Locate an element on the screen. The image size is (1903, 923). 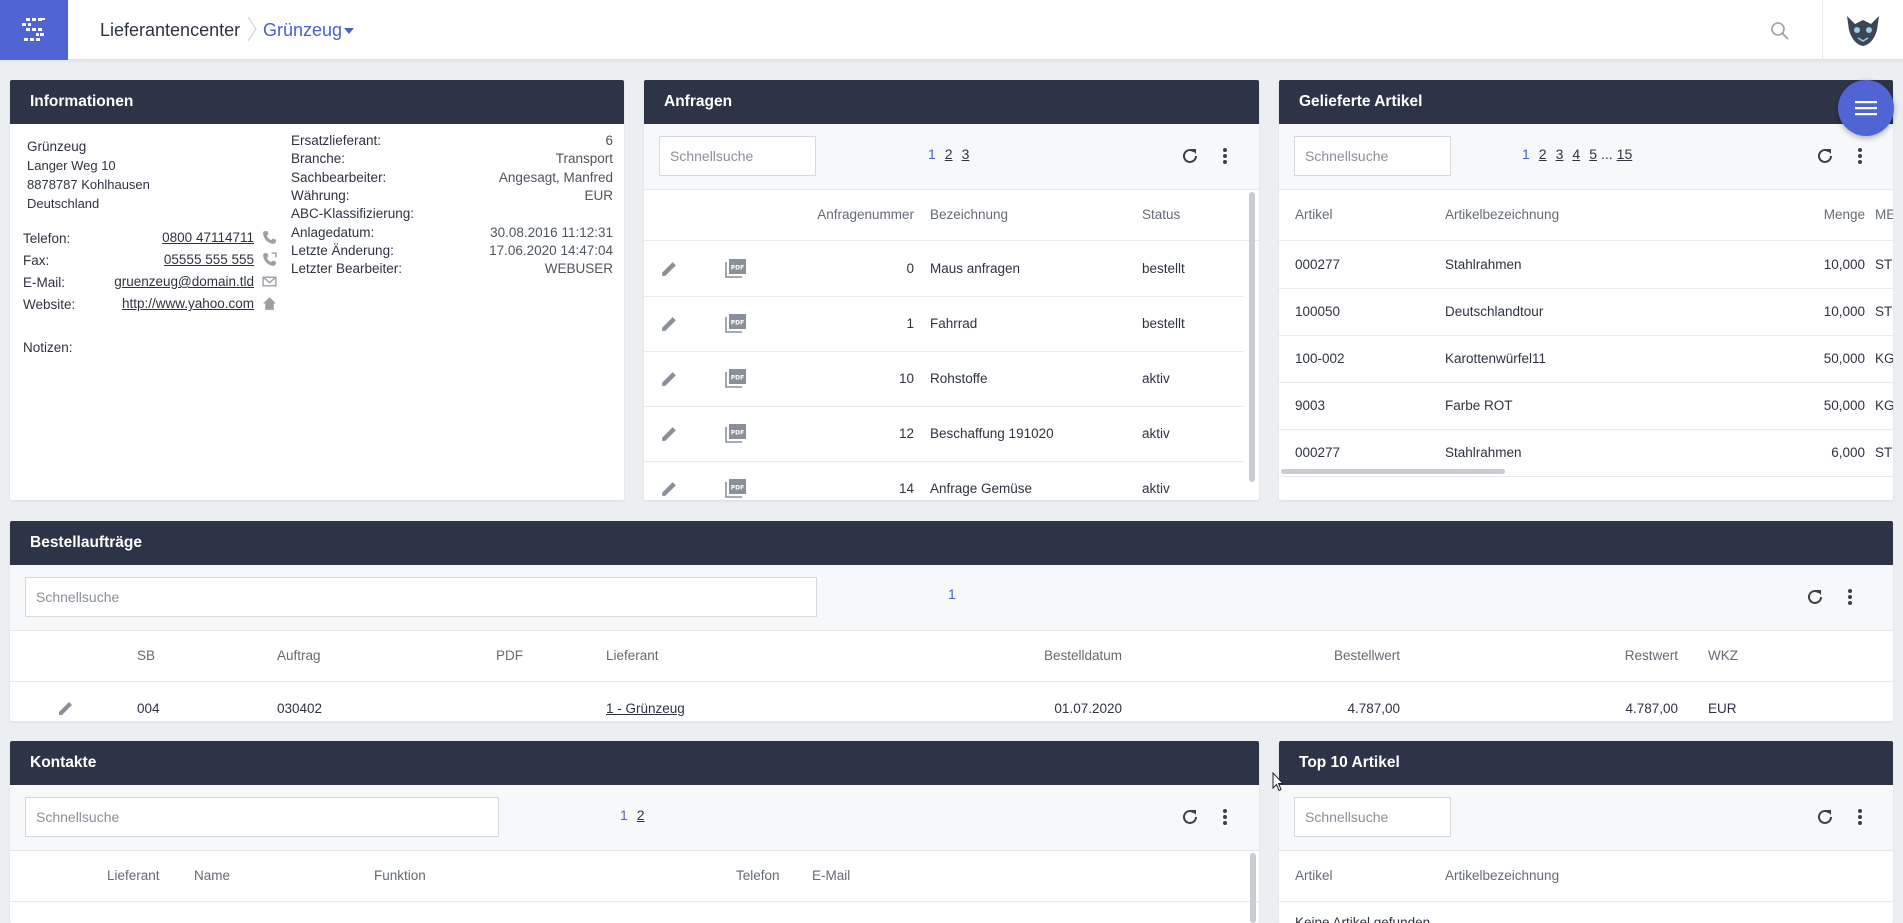
bestell-panel-title: Bestellaufträge is located at coordinates (951, 543).